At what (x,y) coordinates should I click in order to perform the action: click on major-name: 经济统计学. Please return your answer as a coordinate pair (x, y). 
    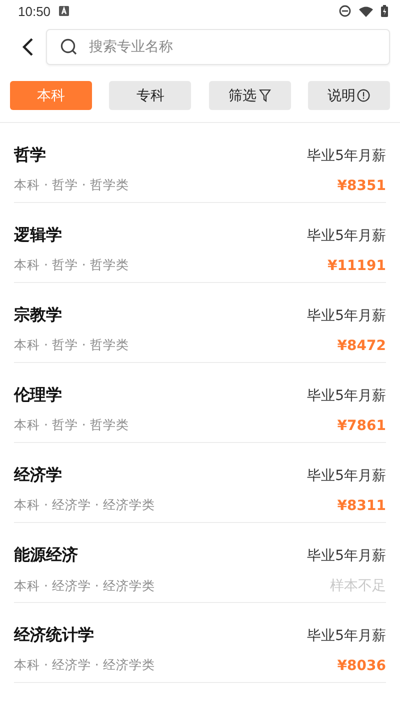
    Looking at the image, I should click on (54, 635).